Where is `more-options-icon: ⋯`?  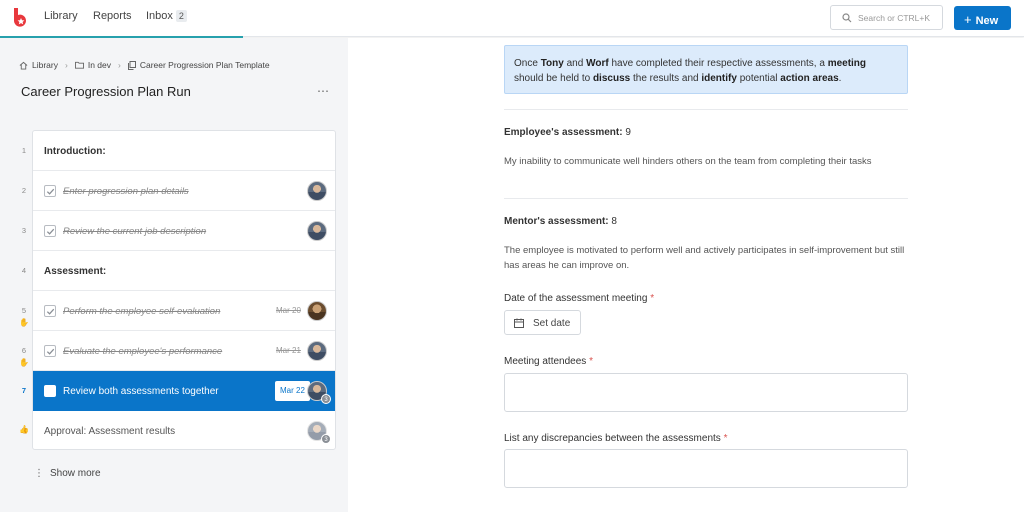 more-options-icon: ⋯ is located at coordinates (323, 91).